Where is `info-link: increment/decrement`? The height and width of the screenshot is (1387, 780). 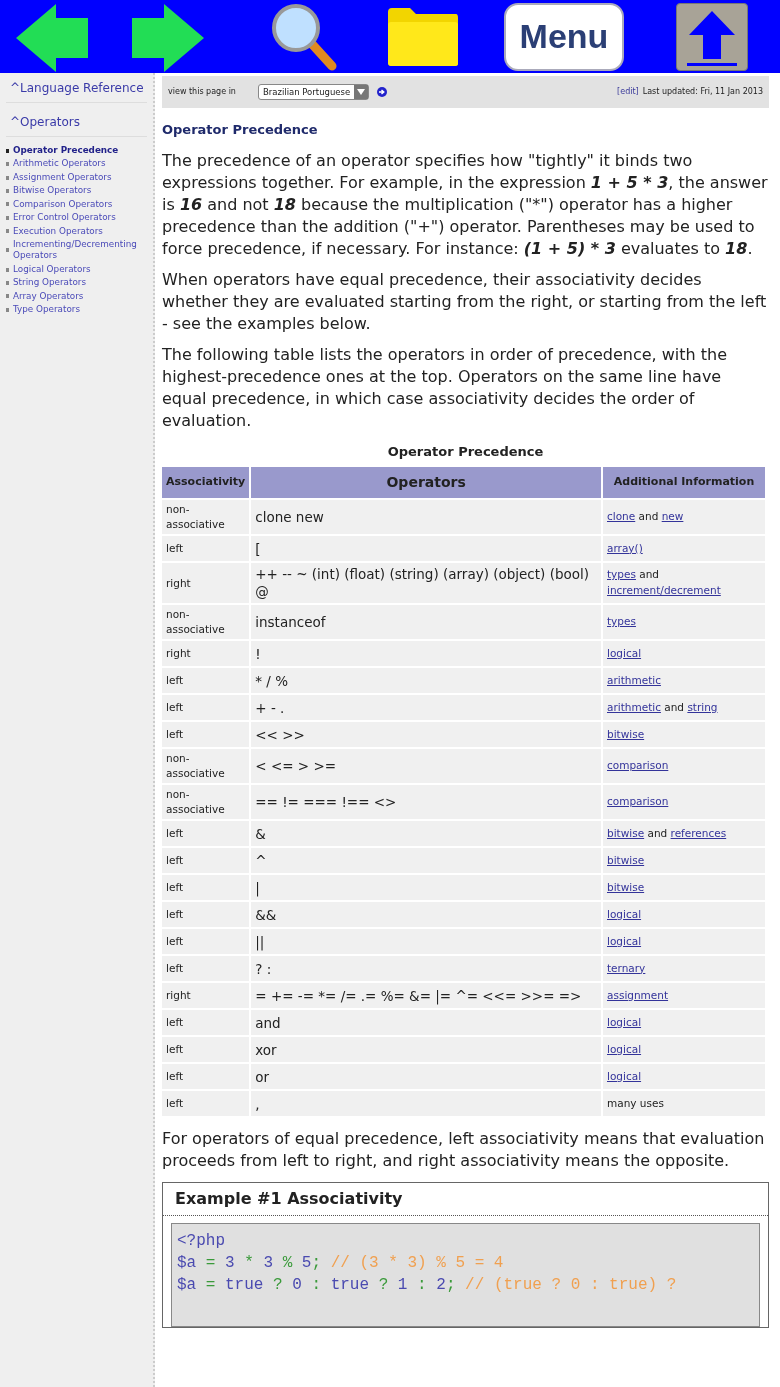
info-link: increment/decrement is located at coordinates (664, 590).